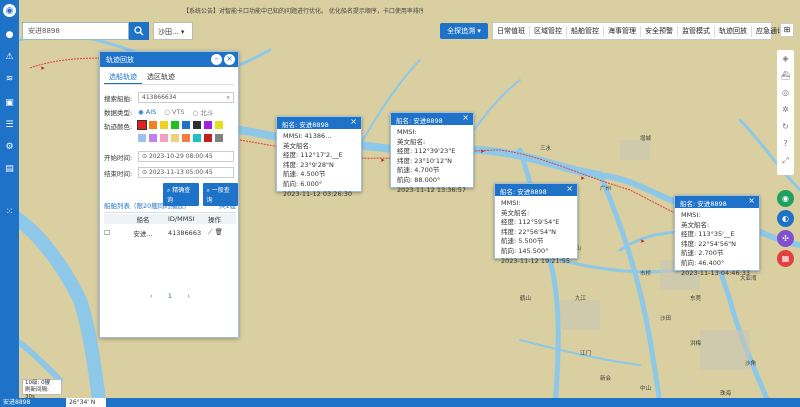 The width and height of the screenshot is (800, 407). Describe the element at coordinates (9, 34) in the screenshot. I see `user-icon: ●` at that location.